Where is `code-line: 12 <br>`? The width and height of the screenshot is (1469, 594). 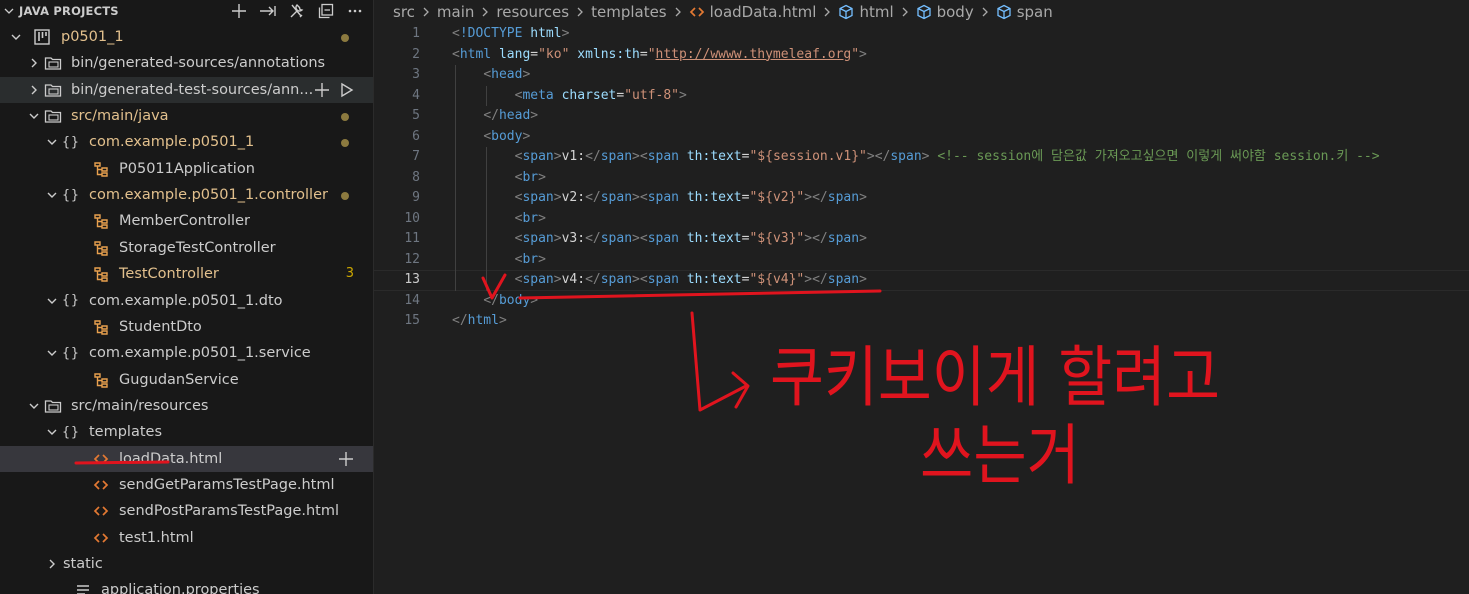 code-line: 12 <br> is located at coordinates (921, 260).